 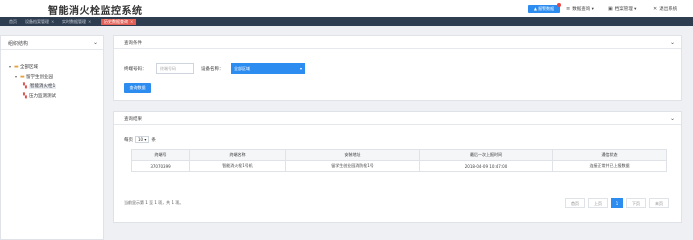 I want to click on column-header: 最后一次上报时间, so click(x=486, y=155).